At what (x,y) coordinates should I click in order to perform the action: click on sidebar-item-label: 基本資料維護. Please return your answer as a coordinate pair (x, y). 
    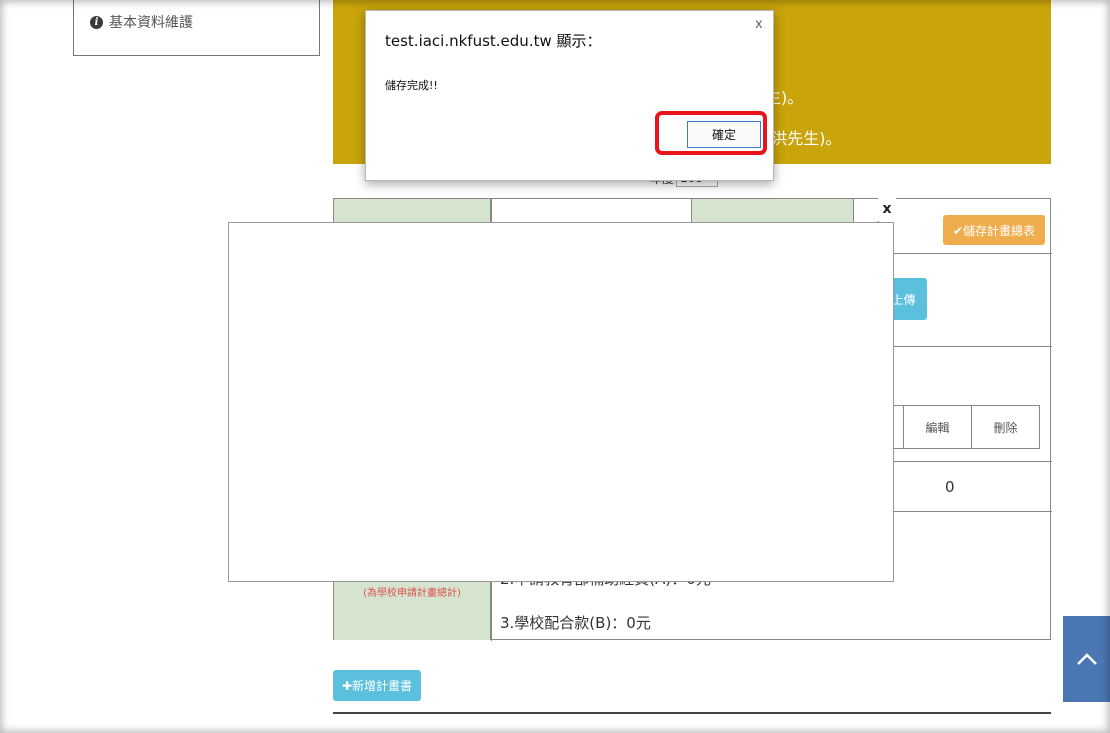
    Looking at the image, I should click on (151, 23).